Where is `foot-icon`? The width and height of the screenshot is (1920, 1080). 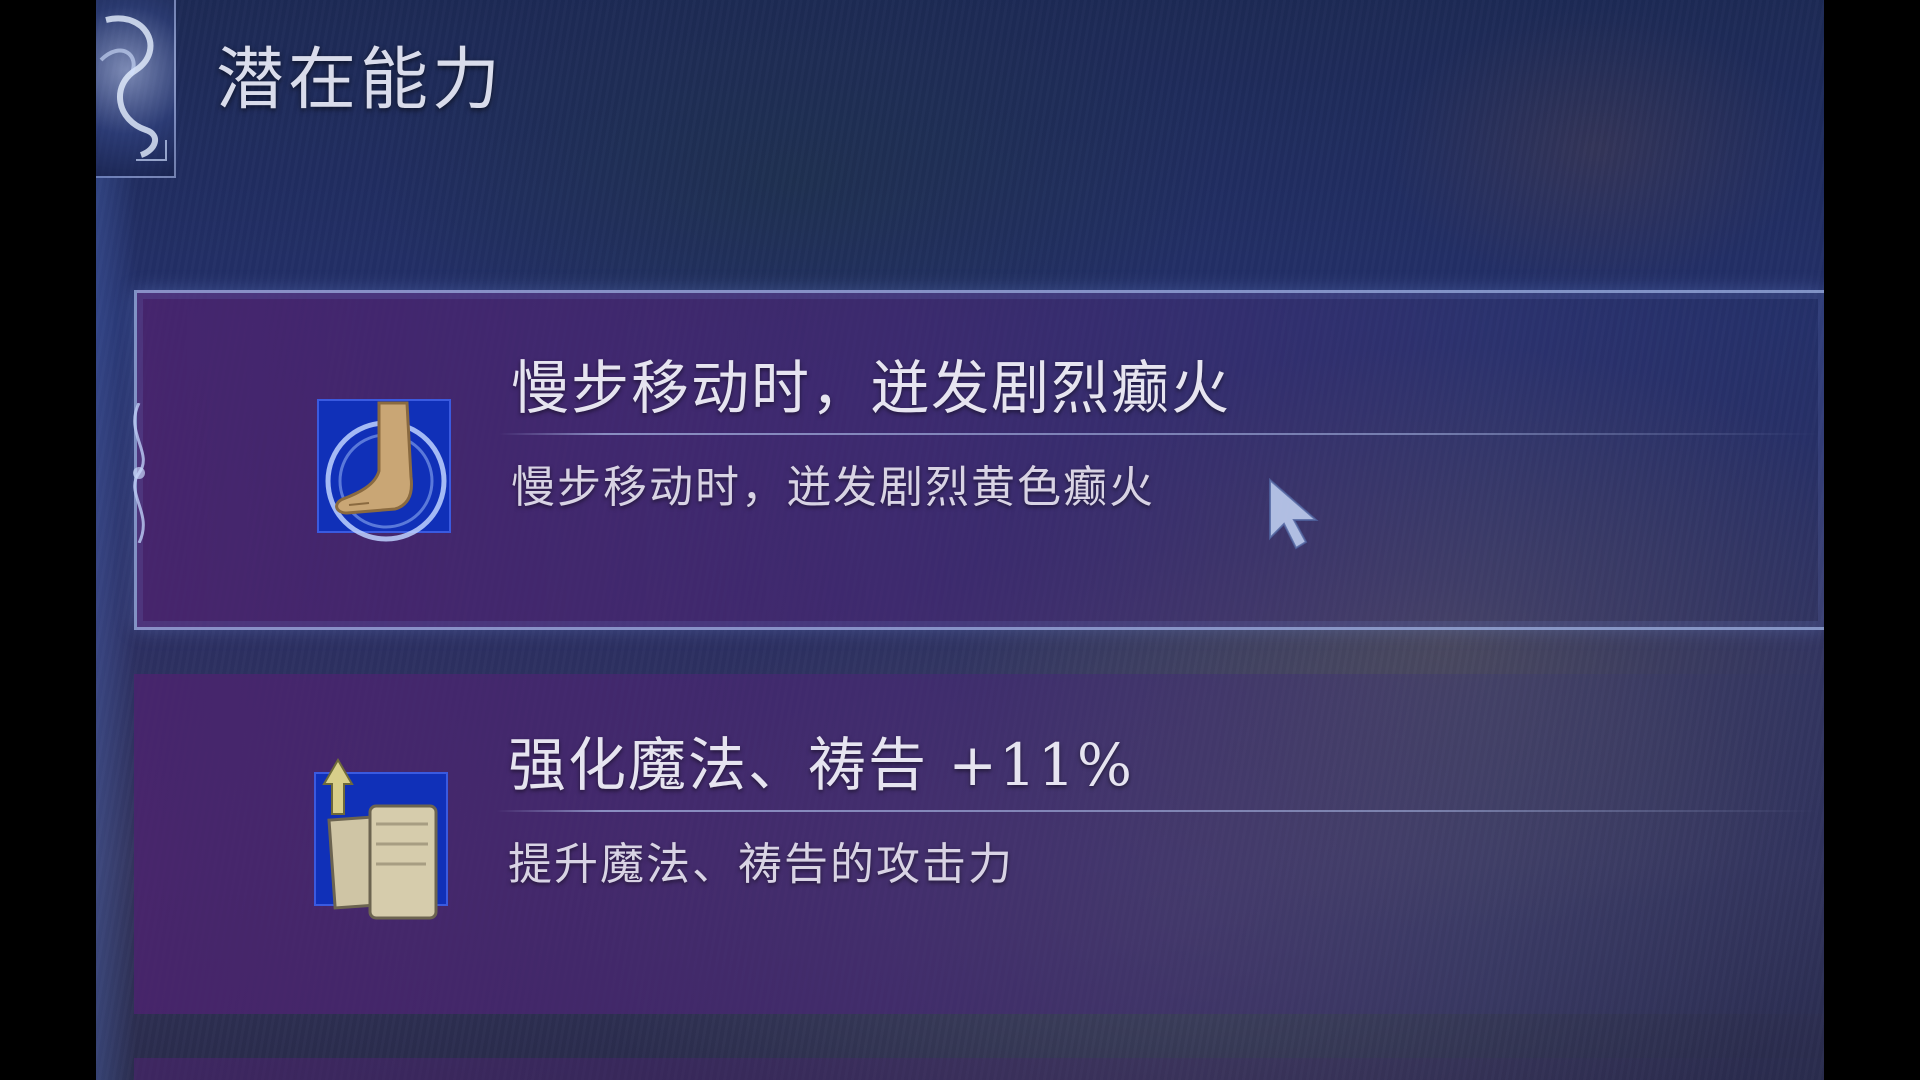
foot-icon is located at coordinates (384, 470).